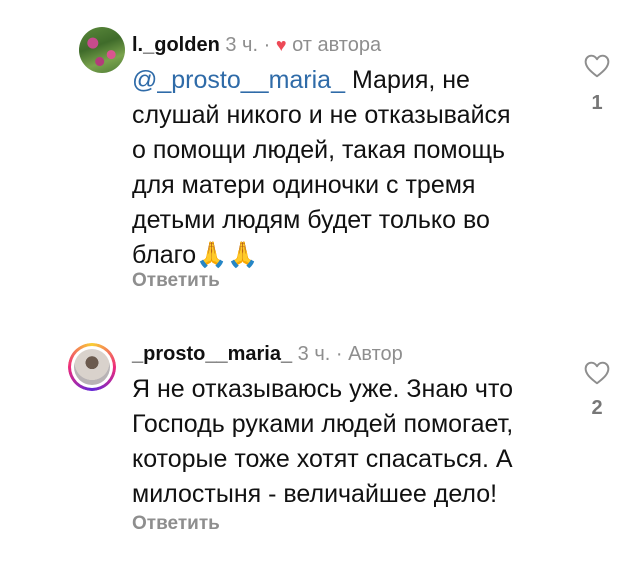  Describe the element at coordinates (323, 389) in the screenshot. I see `comment-line: Я не отказываюсь уже. Знаю что` at that location.